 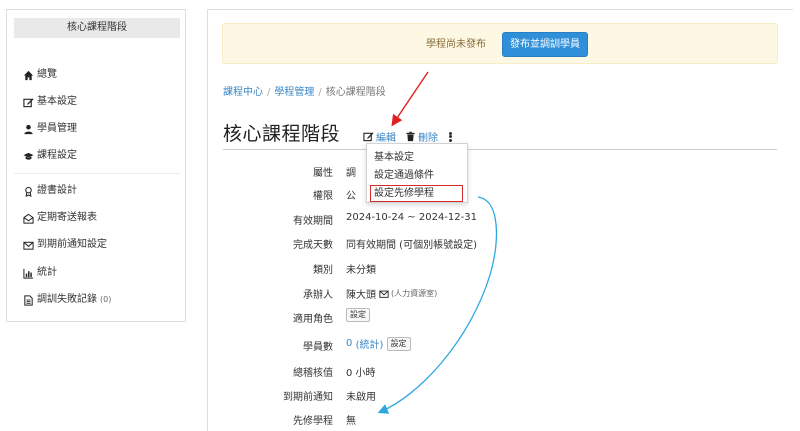 I want to click on period-value: 2024-10-24 ~ 2024-12-31, so click(x=411, y=217).